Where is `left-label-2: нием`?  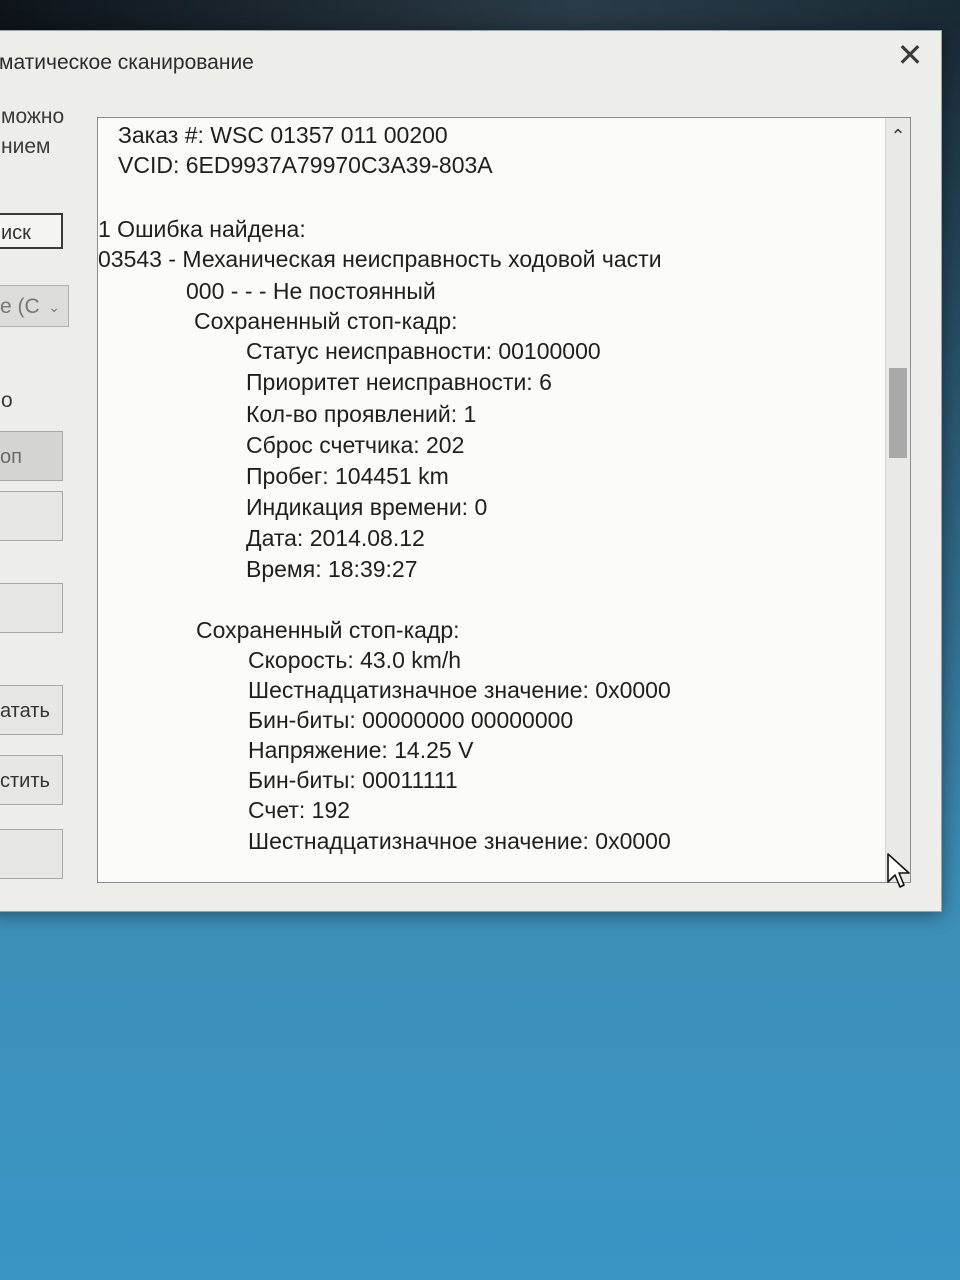
left-label-2: нием is located at coordinates (26, 146).